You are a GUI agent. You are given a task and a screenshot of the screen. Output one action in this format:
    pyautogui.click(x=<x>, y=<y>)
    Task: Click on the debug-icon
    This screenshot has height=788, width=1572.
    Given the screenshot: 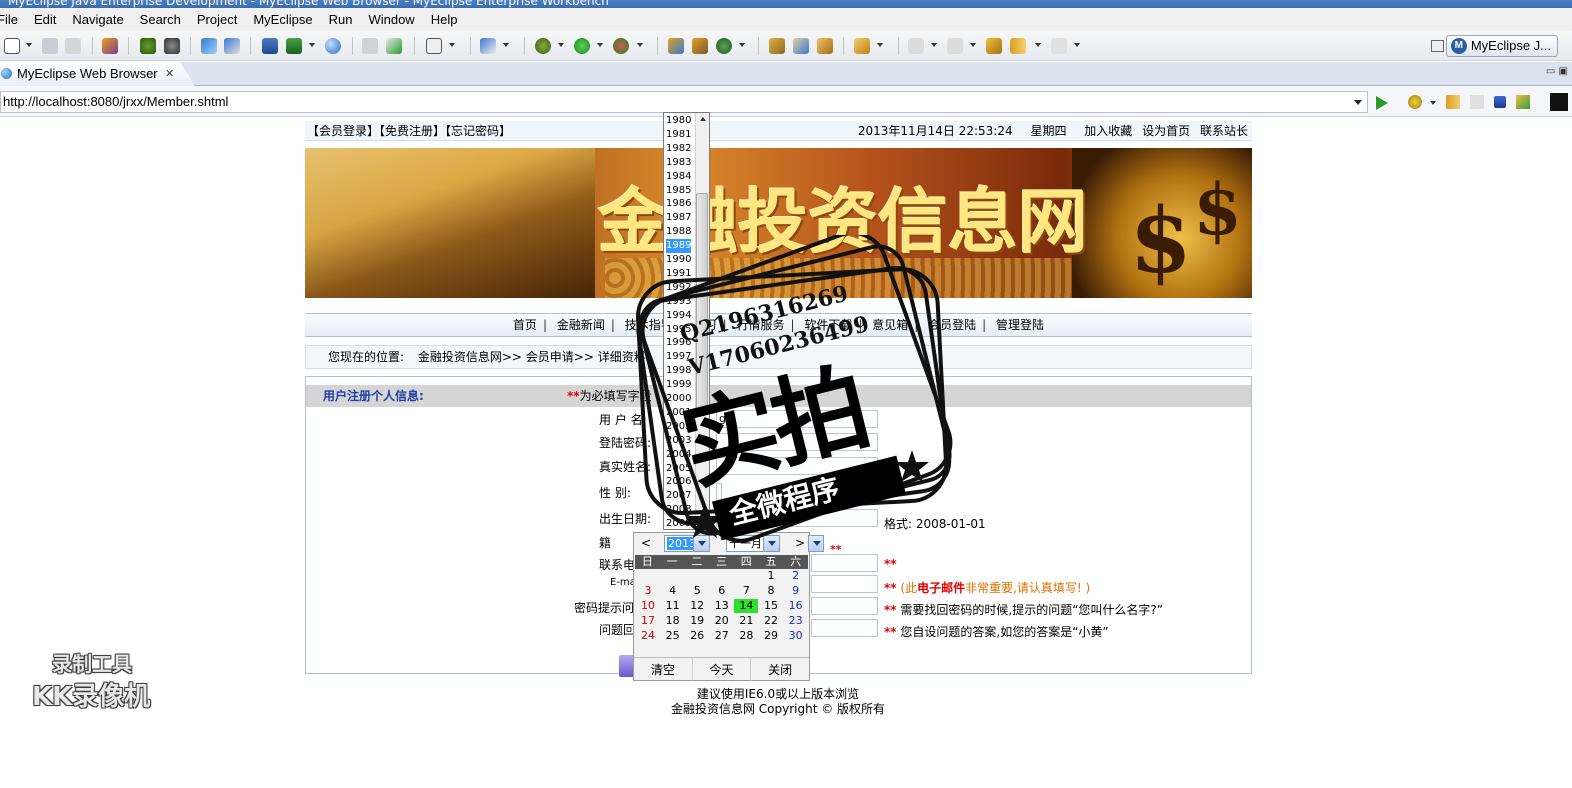 What is the action you would take?
    pyautogui.click(x=543, y=46)
    